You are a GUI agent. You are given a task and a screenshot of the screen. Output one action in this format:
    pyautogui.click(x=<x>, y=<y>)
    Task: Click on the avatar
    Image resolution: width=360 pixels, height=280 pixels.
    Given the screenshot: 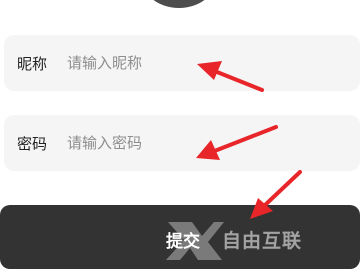 What is the action you would take?
    pyautogui.click(x=179, y=4)
    